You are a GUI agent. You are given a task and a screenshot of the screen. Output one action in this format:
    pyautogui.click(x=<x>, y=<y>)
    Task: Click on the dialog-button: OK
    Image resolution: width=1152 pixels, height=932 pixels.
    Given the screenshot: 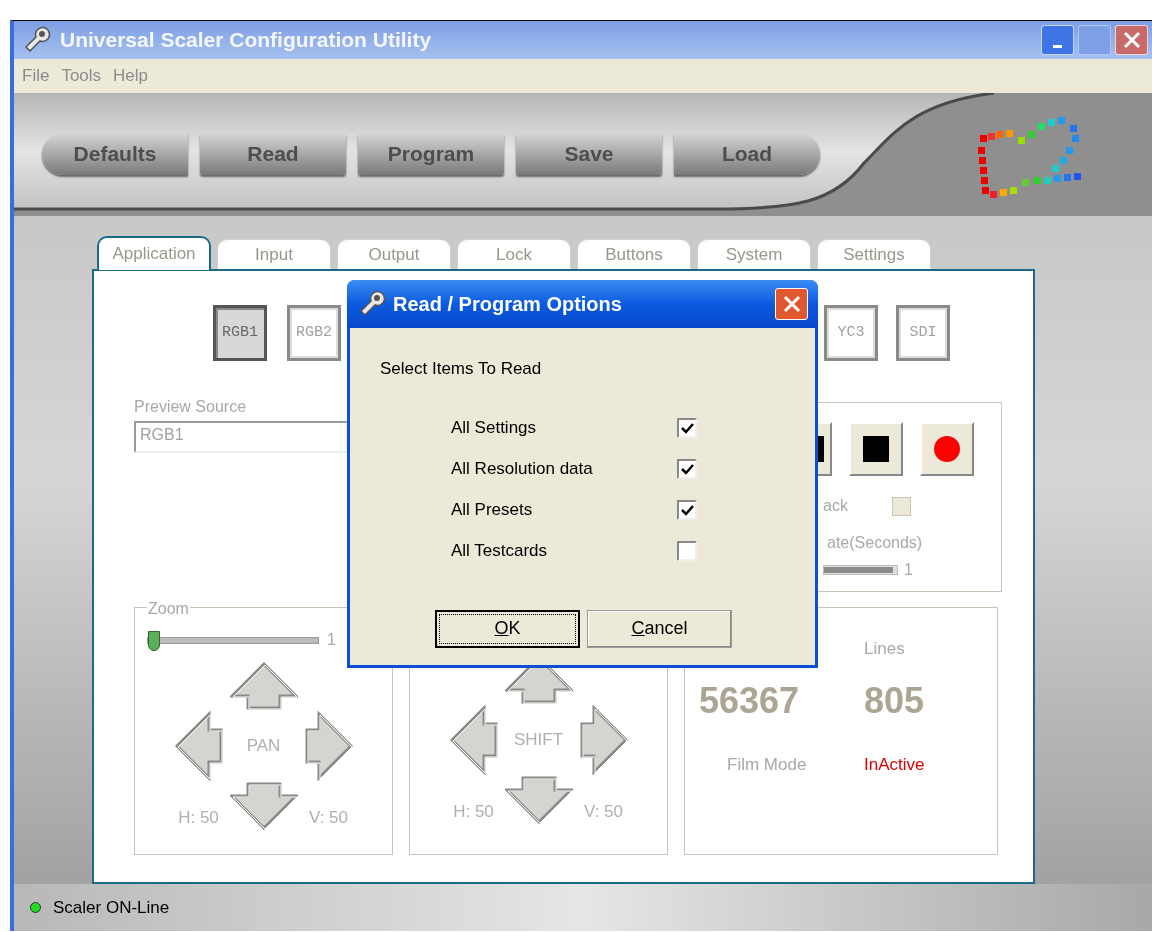 What is the action you would take?
    pyautogui.click(x=507, y=628)
    